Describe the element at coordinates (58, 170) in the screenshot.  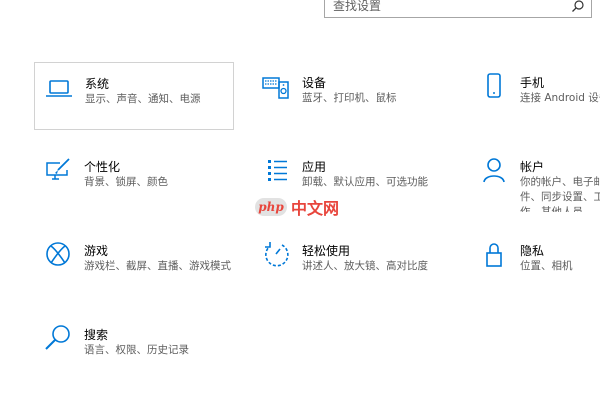
I see `paintbrush-monitor-icon` at that location.